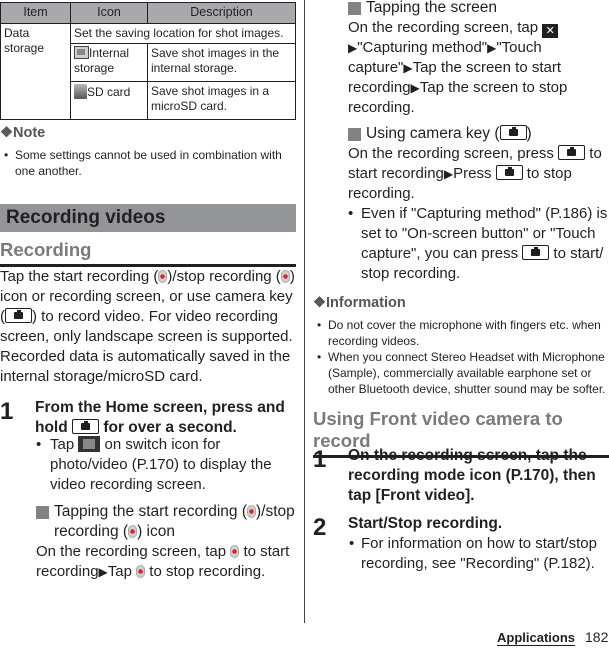 Image resolution: width=609 pixels, height=648 pixels. I want to click on icon-label: SD card, so click(109, 92).